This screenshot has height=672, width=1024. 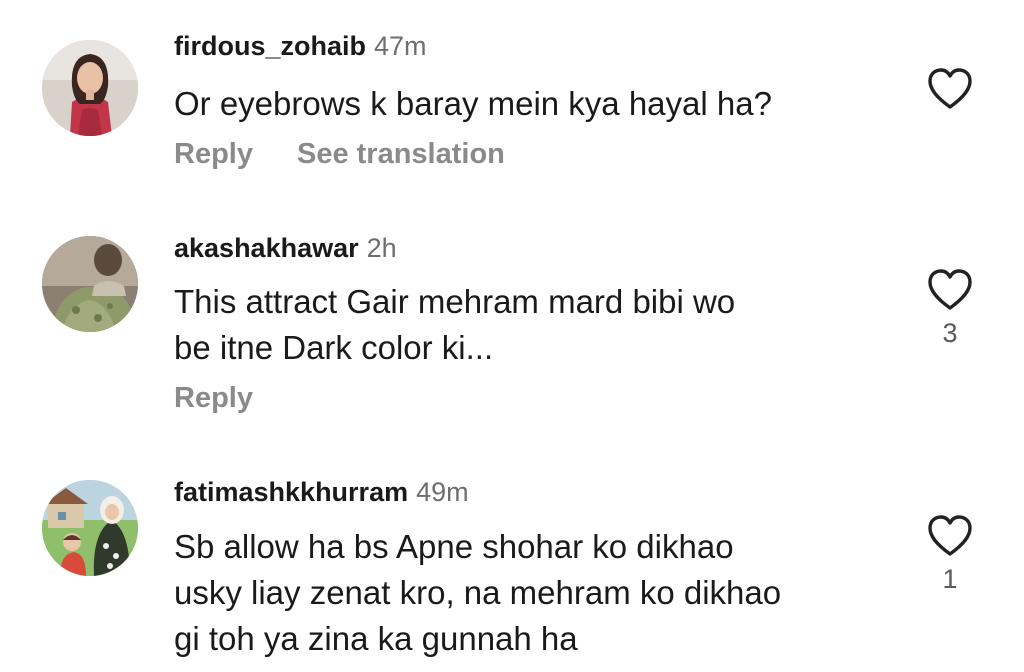 I want to click on like-control, so click(x=950, y=89).